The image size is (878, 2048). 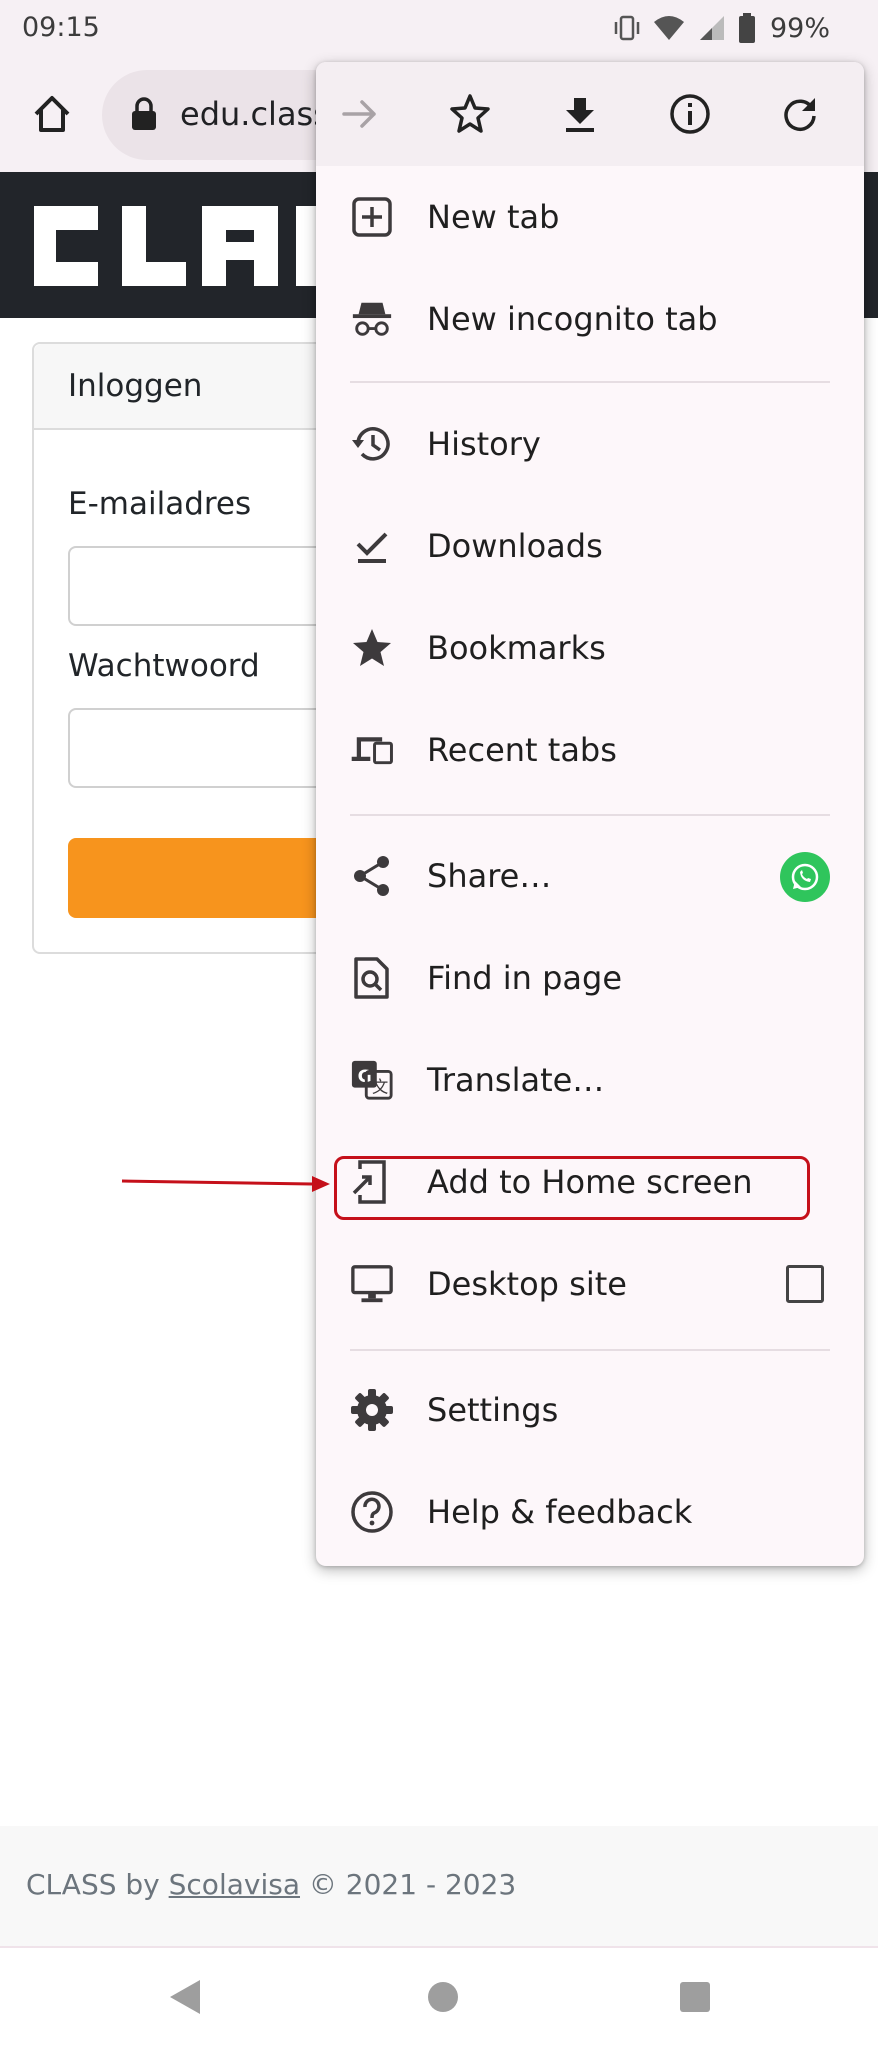 What do you see at coordinates (522, 750) in the screenshot?
I see `menu-item-label: Recent tabs` at bounding box center [522, 750].